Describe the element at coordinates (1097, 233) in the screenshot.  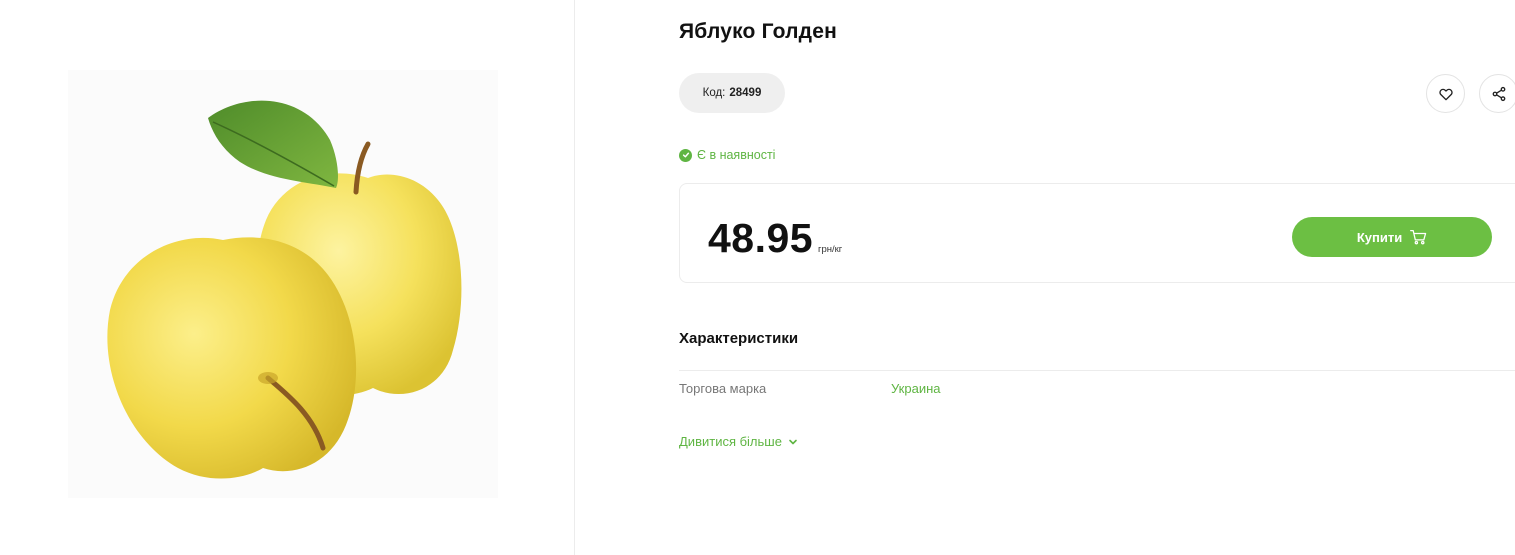
I see `price-card: 48.95 грн/кг Купити` at that location.